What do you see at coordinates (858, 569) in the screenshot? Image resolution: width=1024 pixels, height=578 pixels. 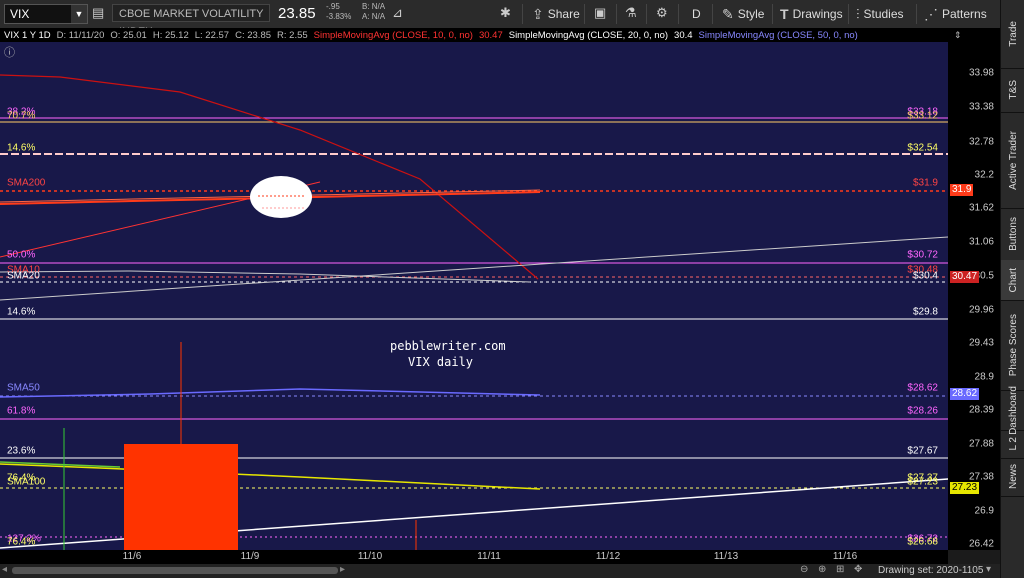 I see `pan-icon: ✥` at bounding box center [858, 569].